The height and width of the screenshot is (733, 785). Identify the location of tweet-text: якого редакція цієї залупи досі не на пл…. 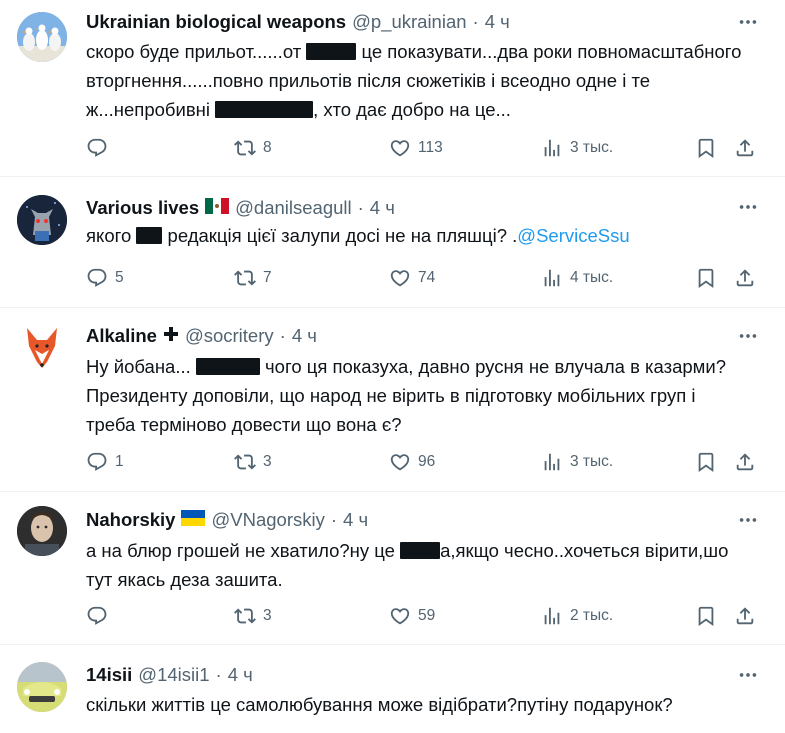
(416, 235).